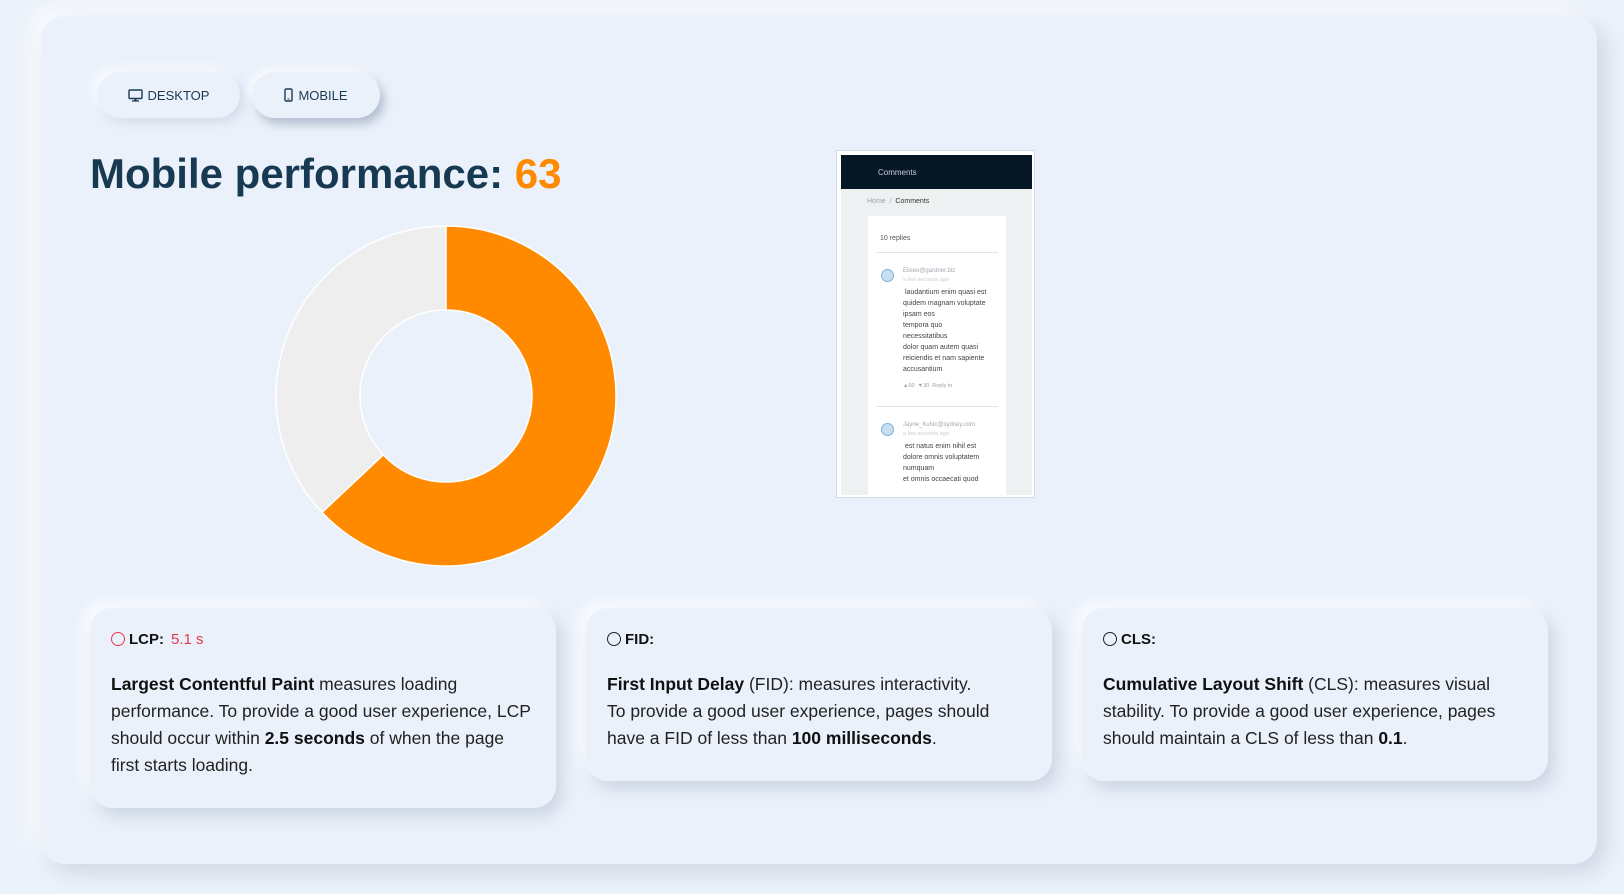  I want to click on thumb-crumb-current: Comments, so click(912, 201).